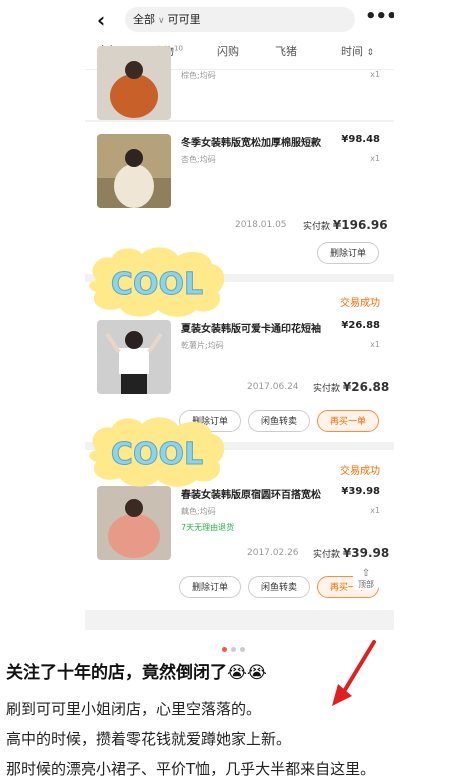 The height and width of the screenshot is (781, 471). Describe the element at coordinates (178, 48) in the screenshot. I see `tab-shopping-count: 10` at that location.